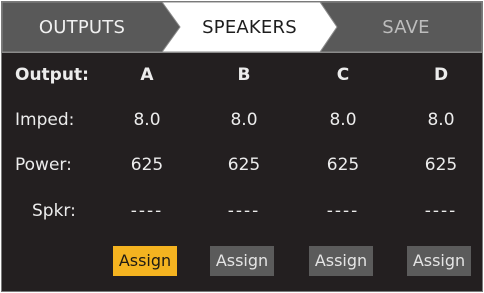 The height and width of the screenshot is (293, 484). What do you see at coordinates (147, 120) in the screenshot?
I see `imped-value-a: 8.0` at bounding box center [147, 120].